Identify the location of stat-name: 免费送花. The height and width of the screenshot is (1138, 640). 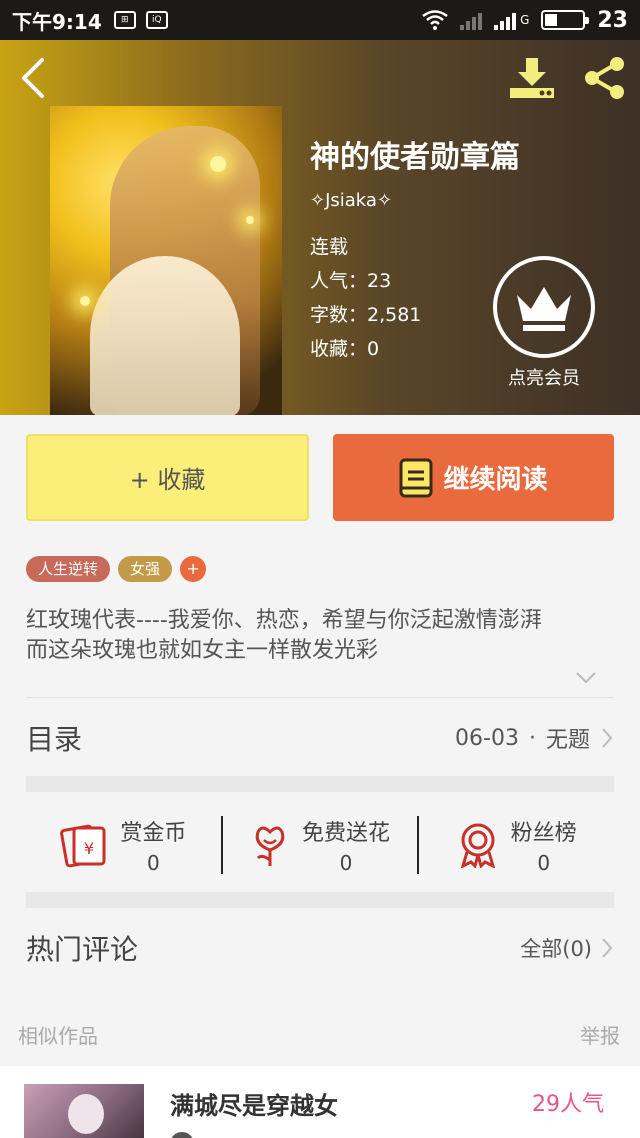
(346, 833).